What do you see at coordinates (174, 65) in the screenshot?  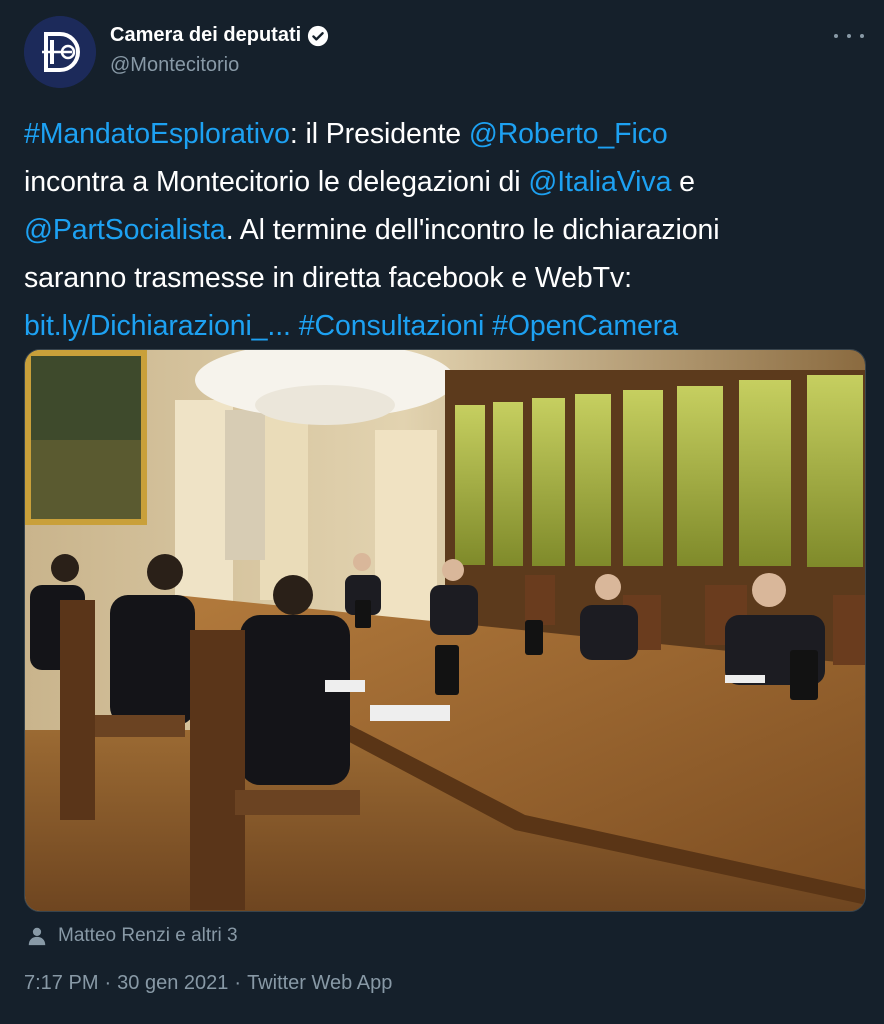 I see `author-handle: @Montecitorio` at bounding box center [174, 65].